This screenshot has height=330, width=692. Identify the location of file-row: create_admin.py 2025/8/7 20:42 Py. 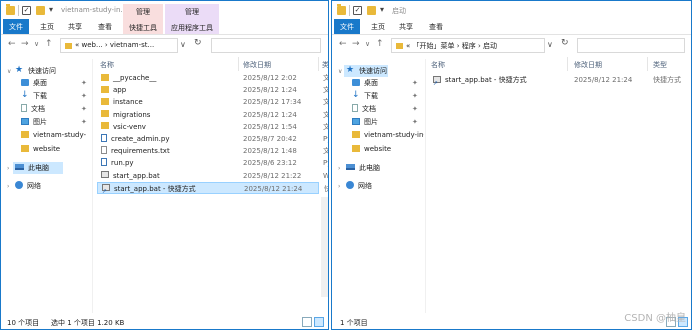
(212, 139).